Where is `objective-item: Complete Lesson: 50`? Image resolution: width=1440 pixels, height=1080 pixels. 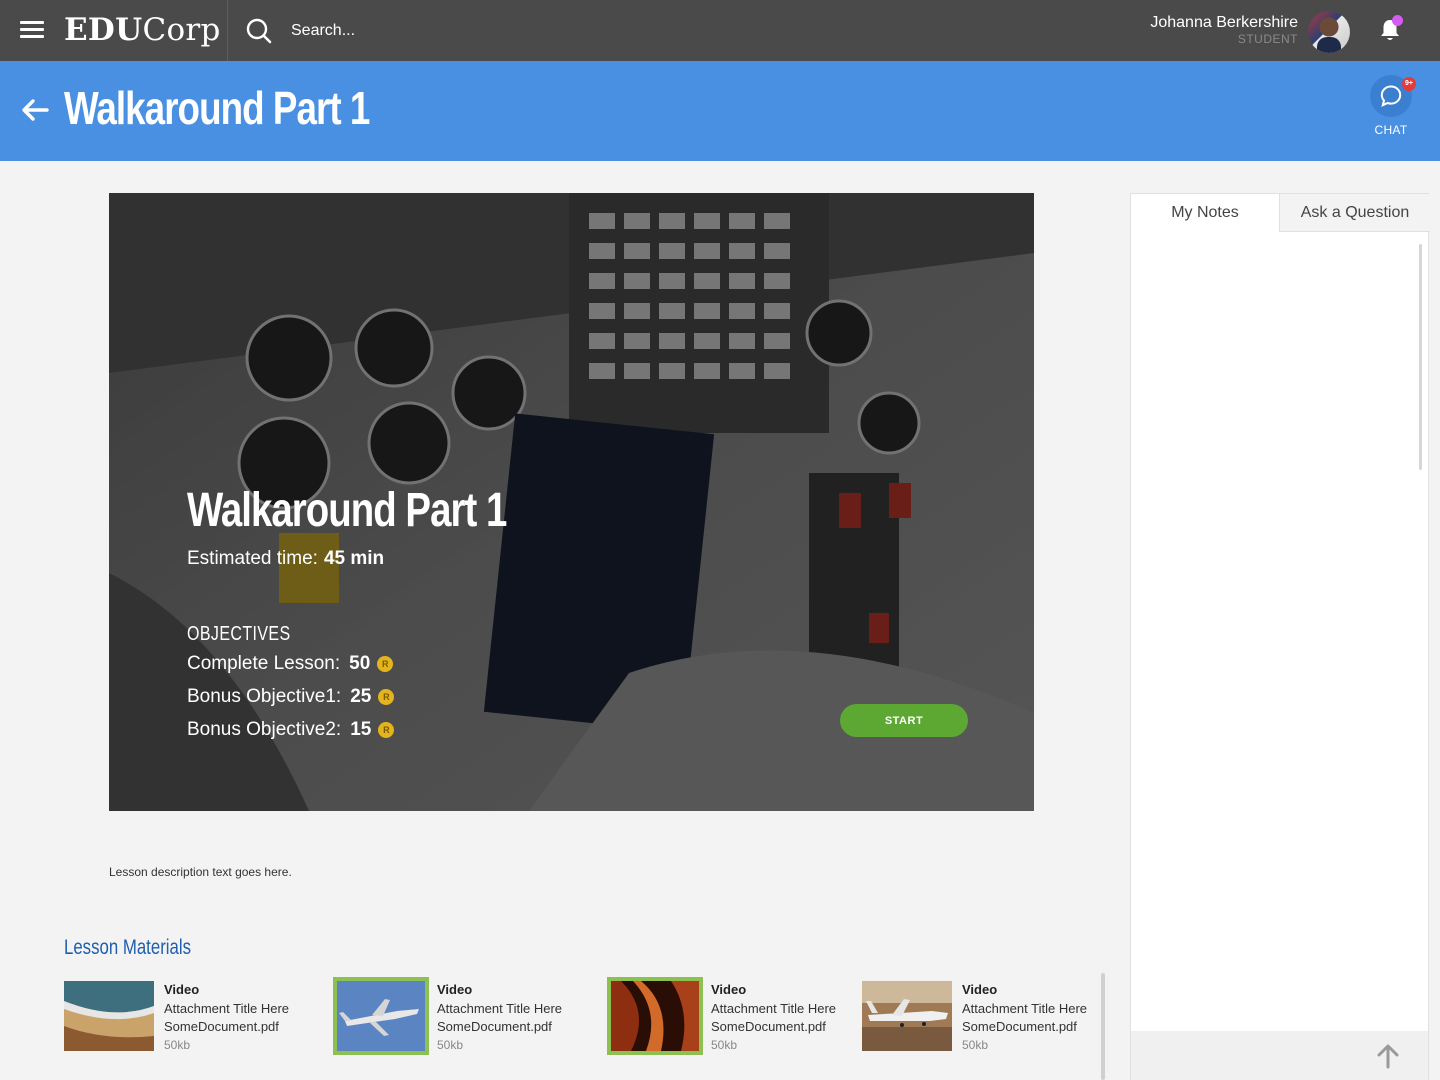
objective-item: Complete Lesson: 50 is located at coordinates (290, 664).